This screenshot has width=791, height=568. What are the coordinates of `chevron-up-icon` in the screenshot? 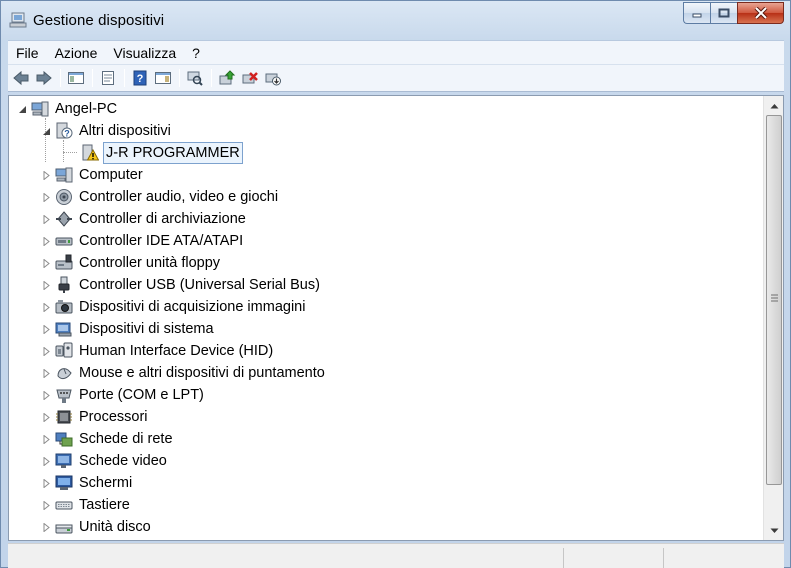 It's located at (774, 105).